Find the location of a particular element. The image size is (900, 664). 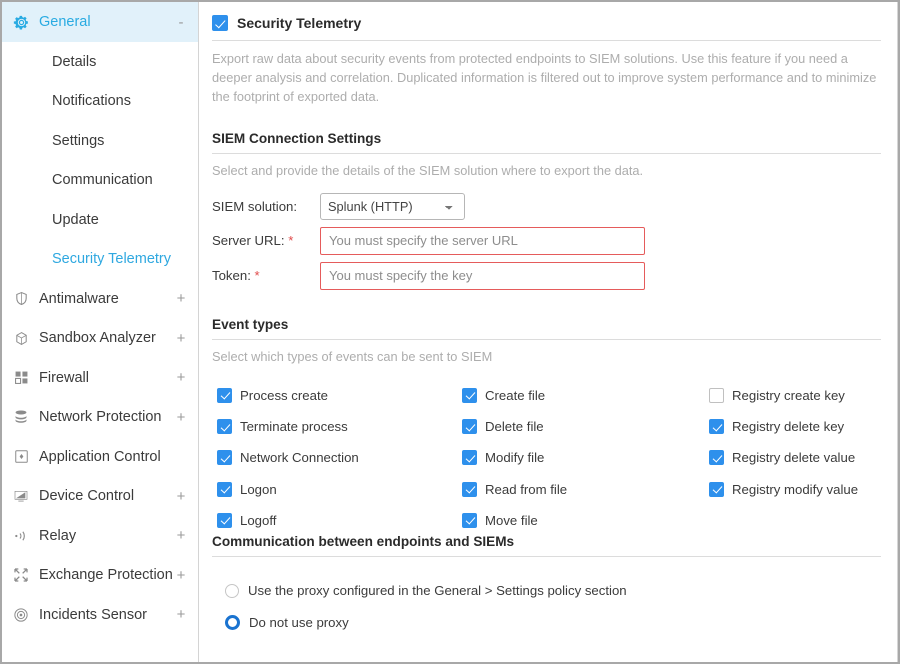

checkbox-label: Registry delete value is located at coordinates (794, 458).